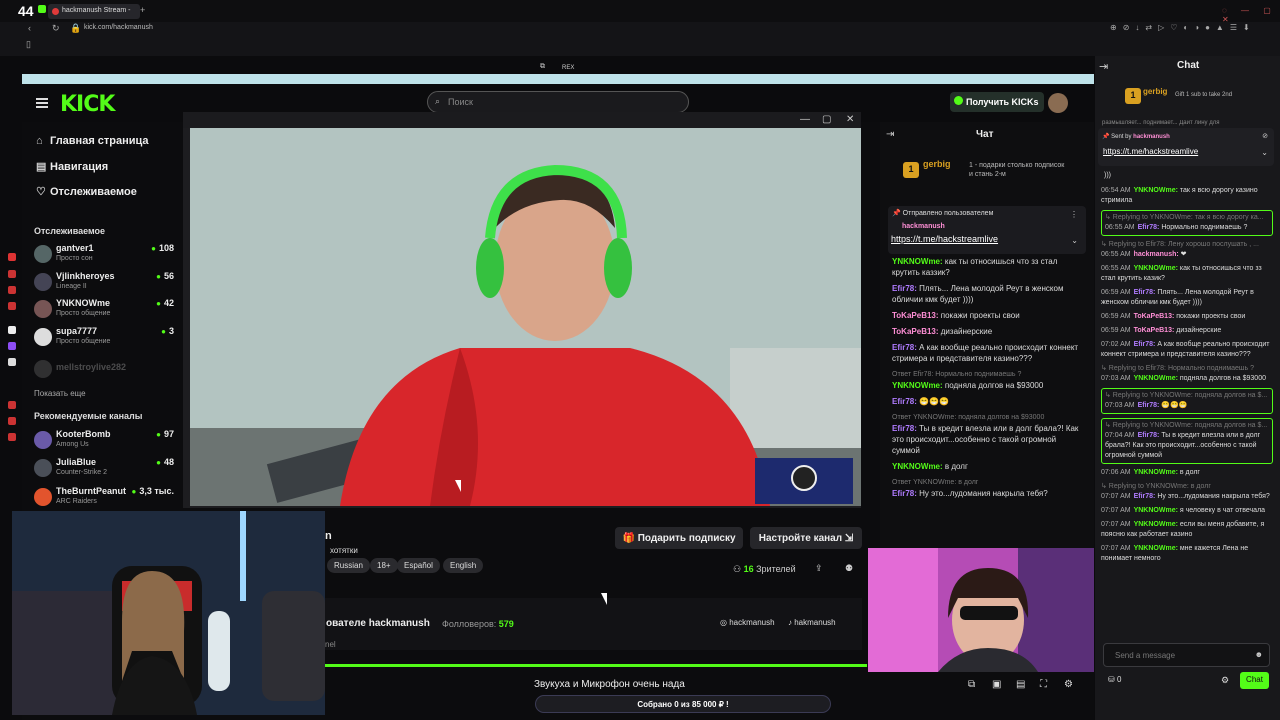  Describe the element at coordinates (850, 119) in the screenshot. I see `close-icon: ✕` at that location.